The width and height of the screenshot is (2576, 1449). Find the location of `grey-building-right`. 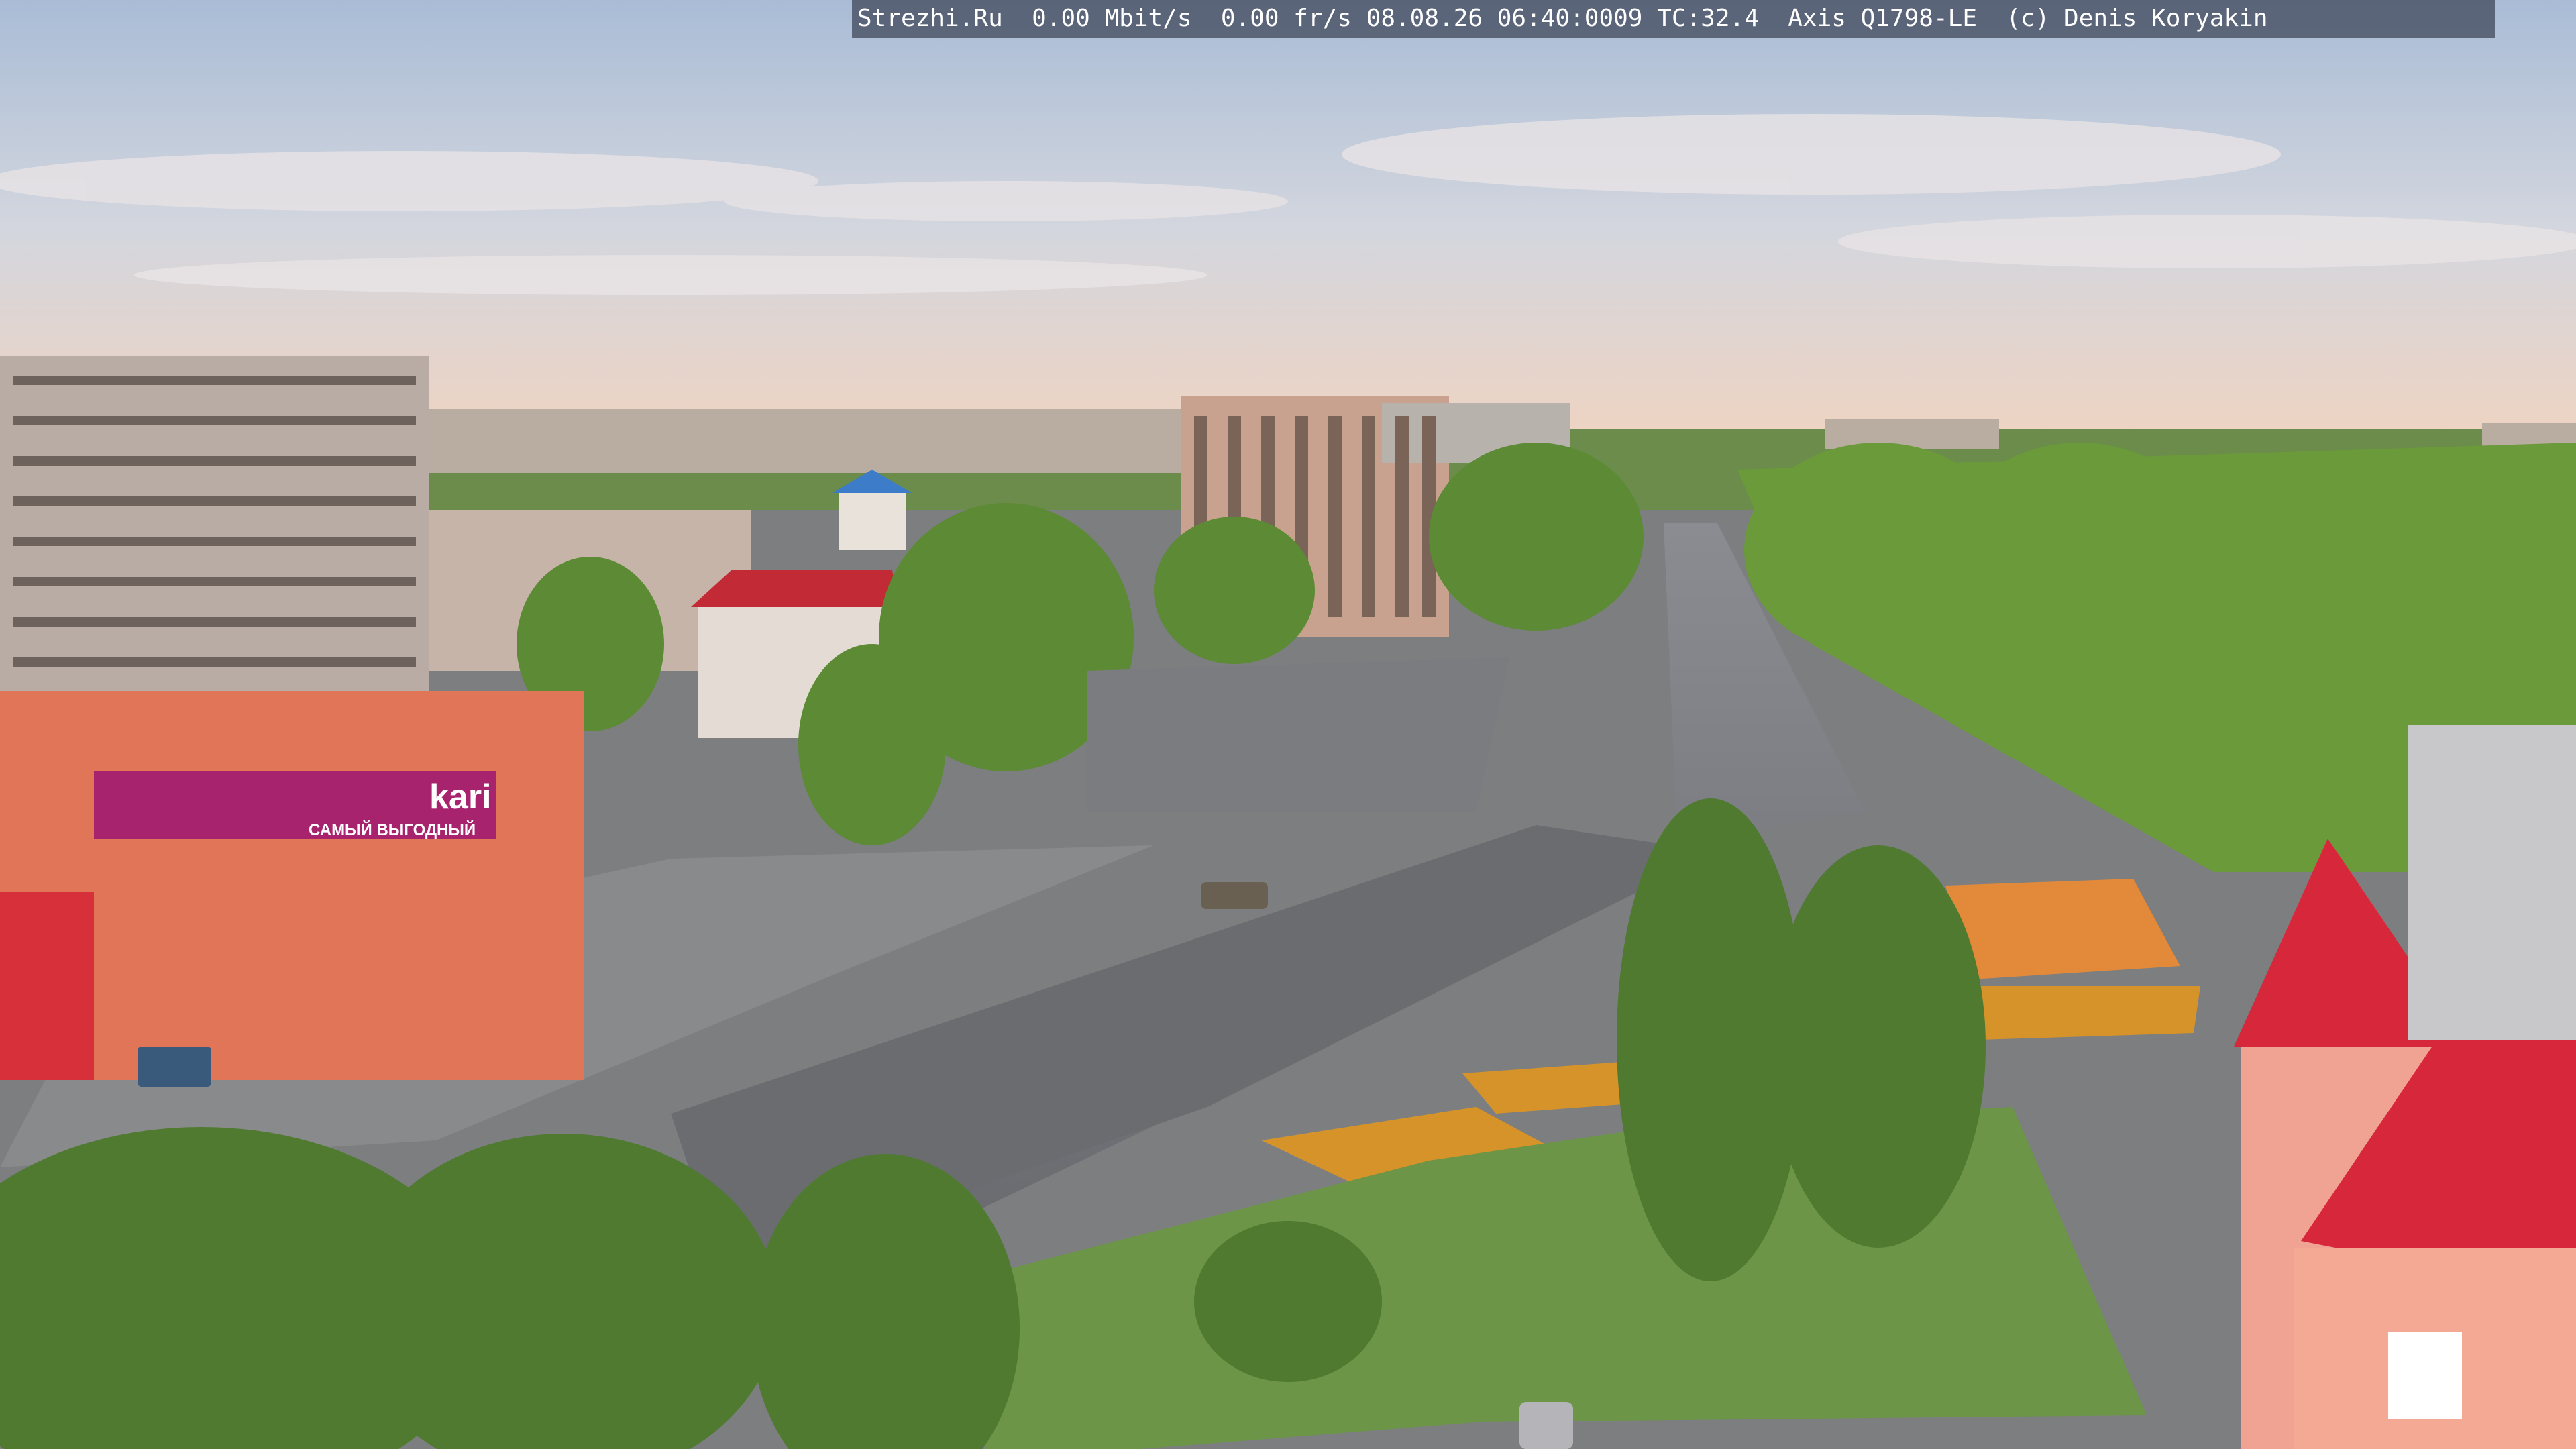

grey-building-right is located at coordinates (2492, 882).